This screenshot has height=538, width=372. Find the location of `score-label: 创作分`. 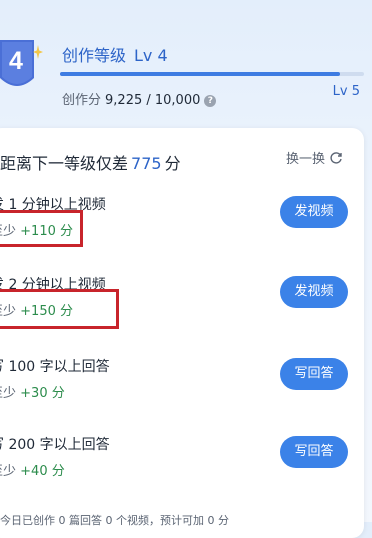

score-label: 创作分 is located at coordinates (82, 100).